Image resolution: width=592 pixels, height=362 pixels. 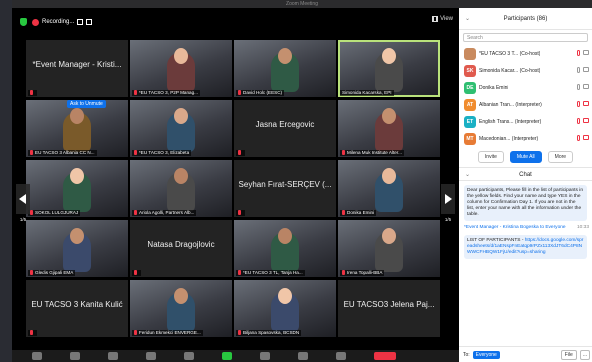 What do you see at coordinates (22, 199) in the screenshot?
I see `arrow-left-icon` at bounding box center [22, 199].